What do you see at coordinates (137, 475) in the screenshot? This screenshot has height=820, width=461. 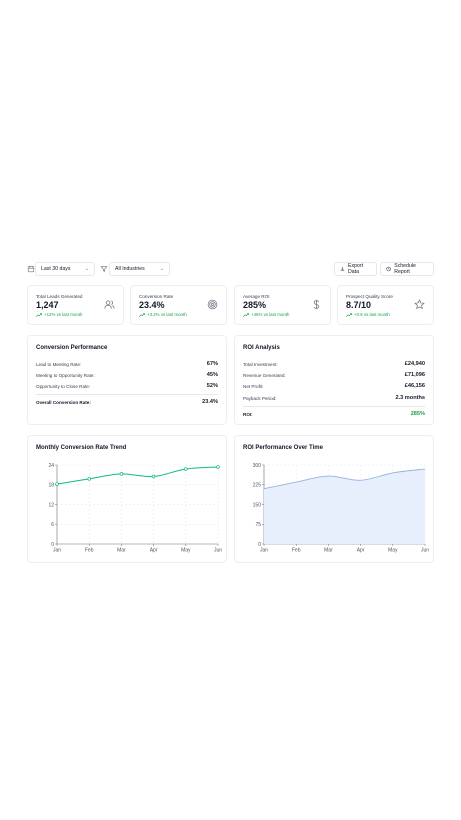 I see `series-line` at bounding box center [137, 475].